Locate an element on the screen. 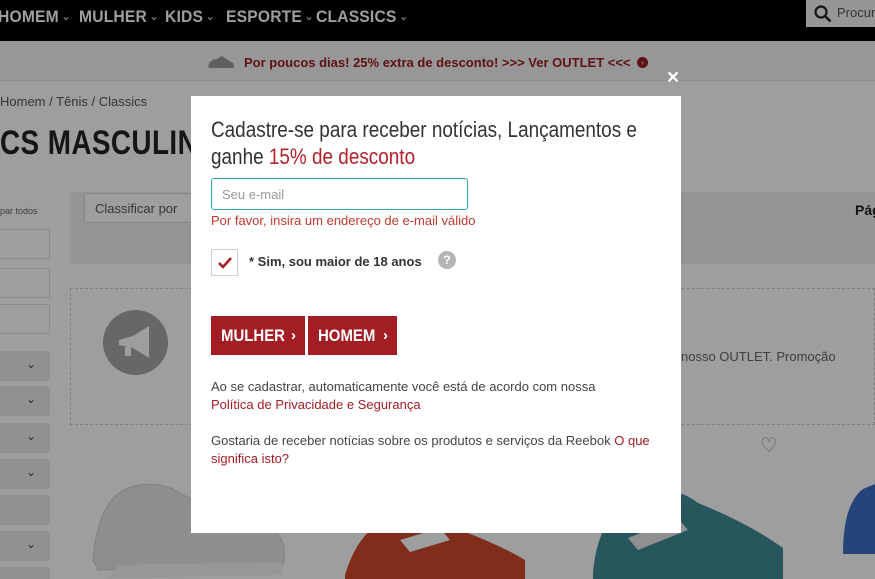  close-button: × is located at coordinates (673, 77).